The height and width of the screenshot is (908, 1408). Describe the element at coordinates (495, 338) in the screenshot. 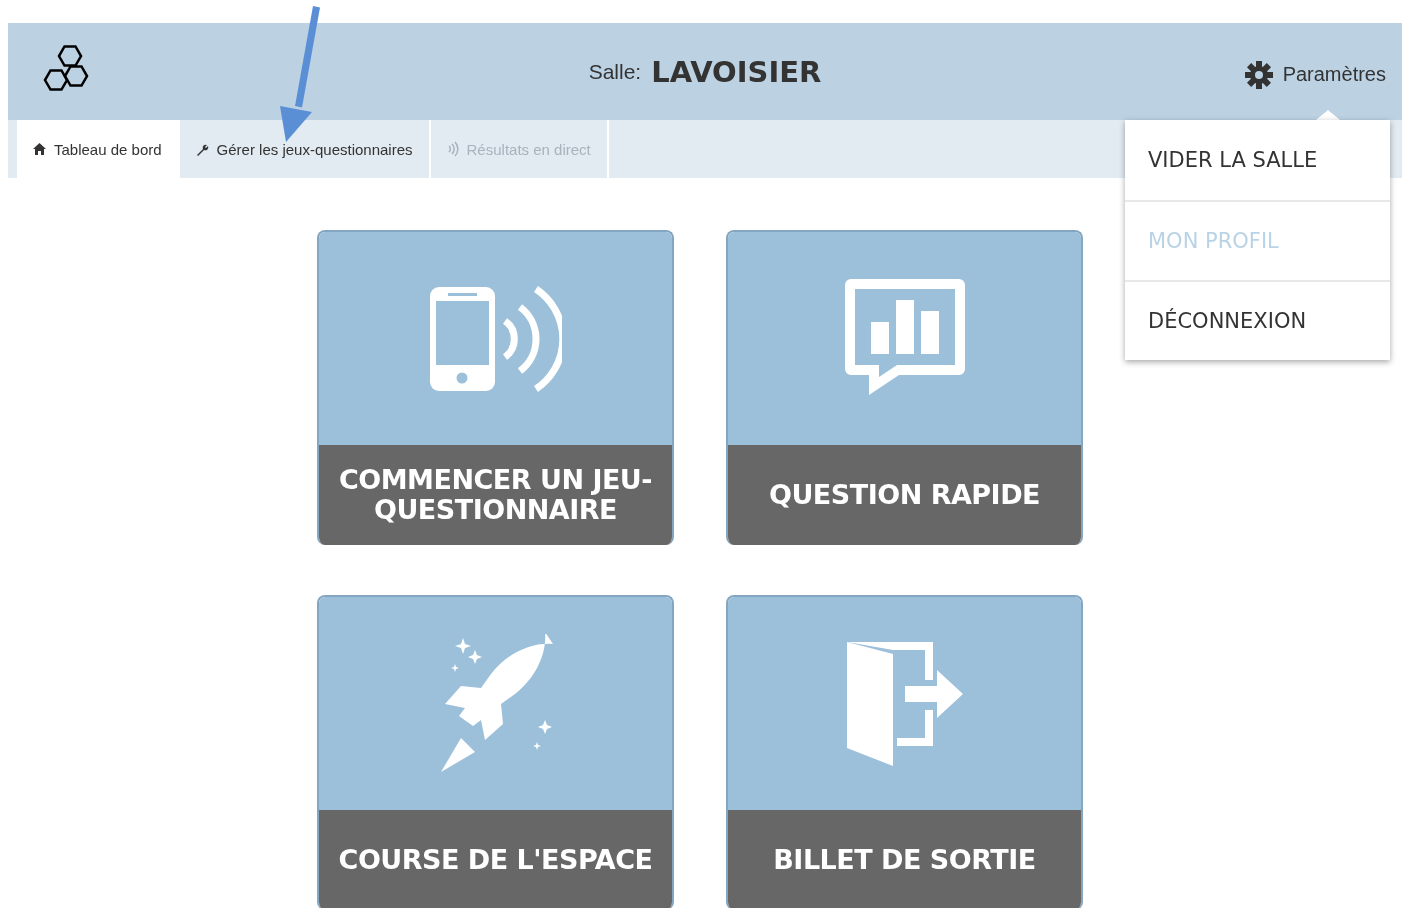

I see `phone-signal-icon` at that location.